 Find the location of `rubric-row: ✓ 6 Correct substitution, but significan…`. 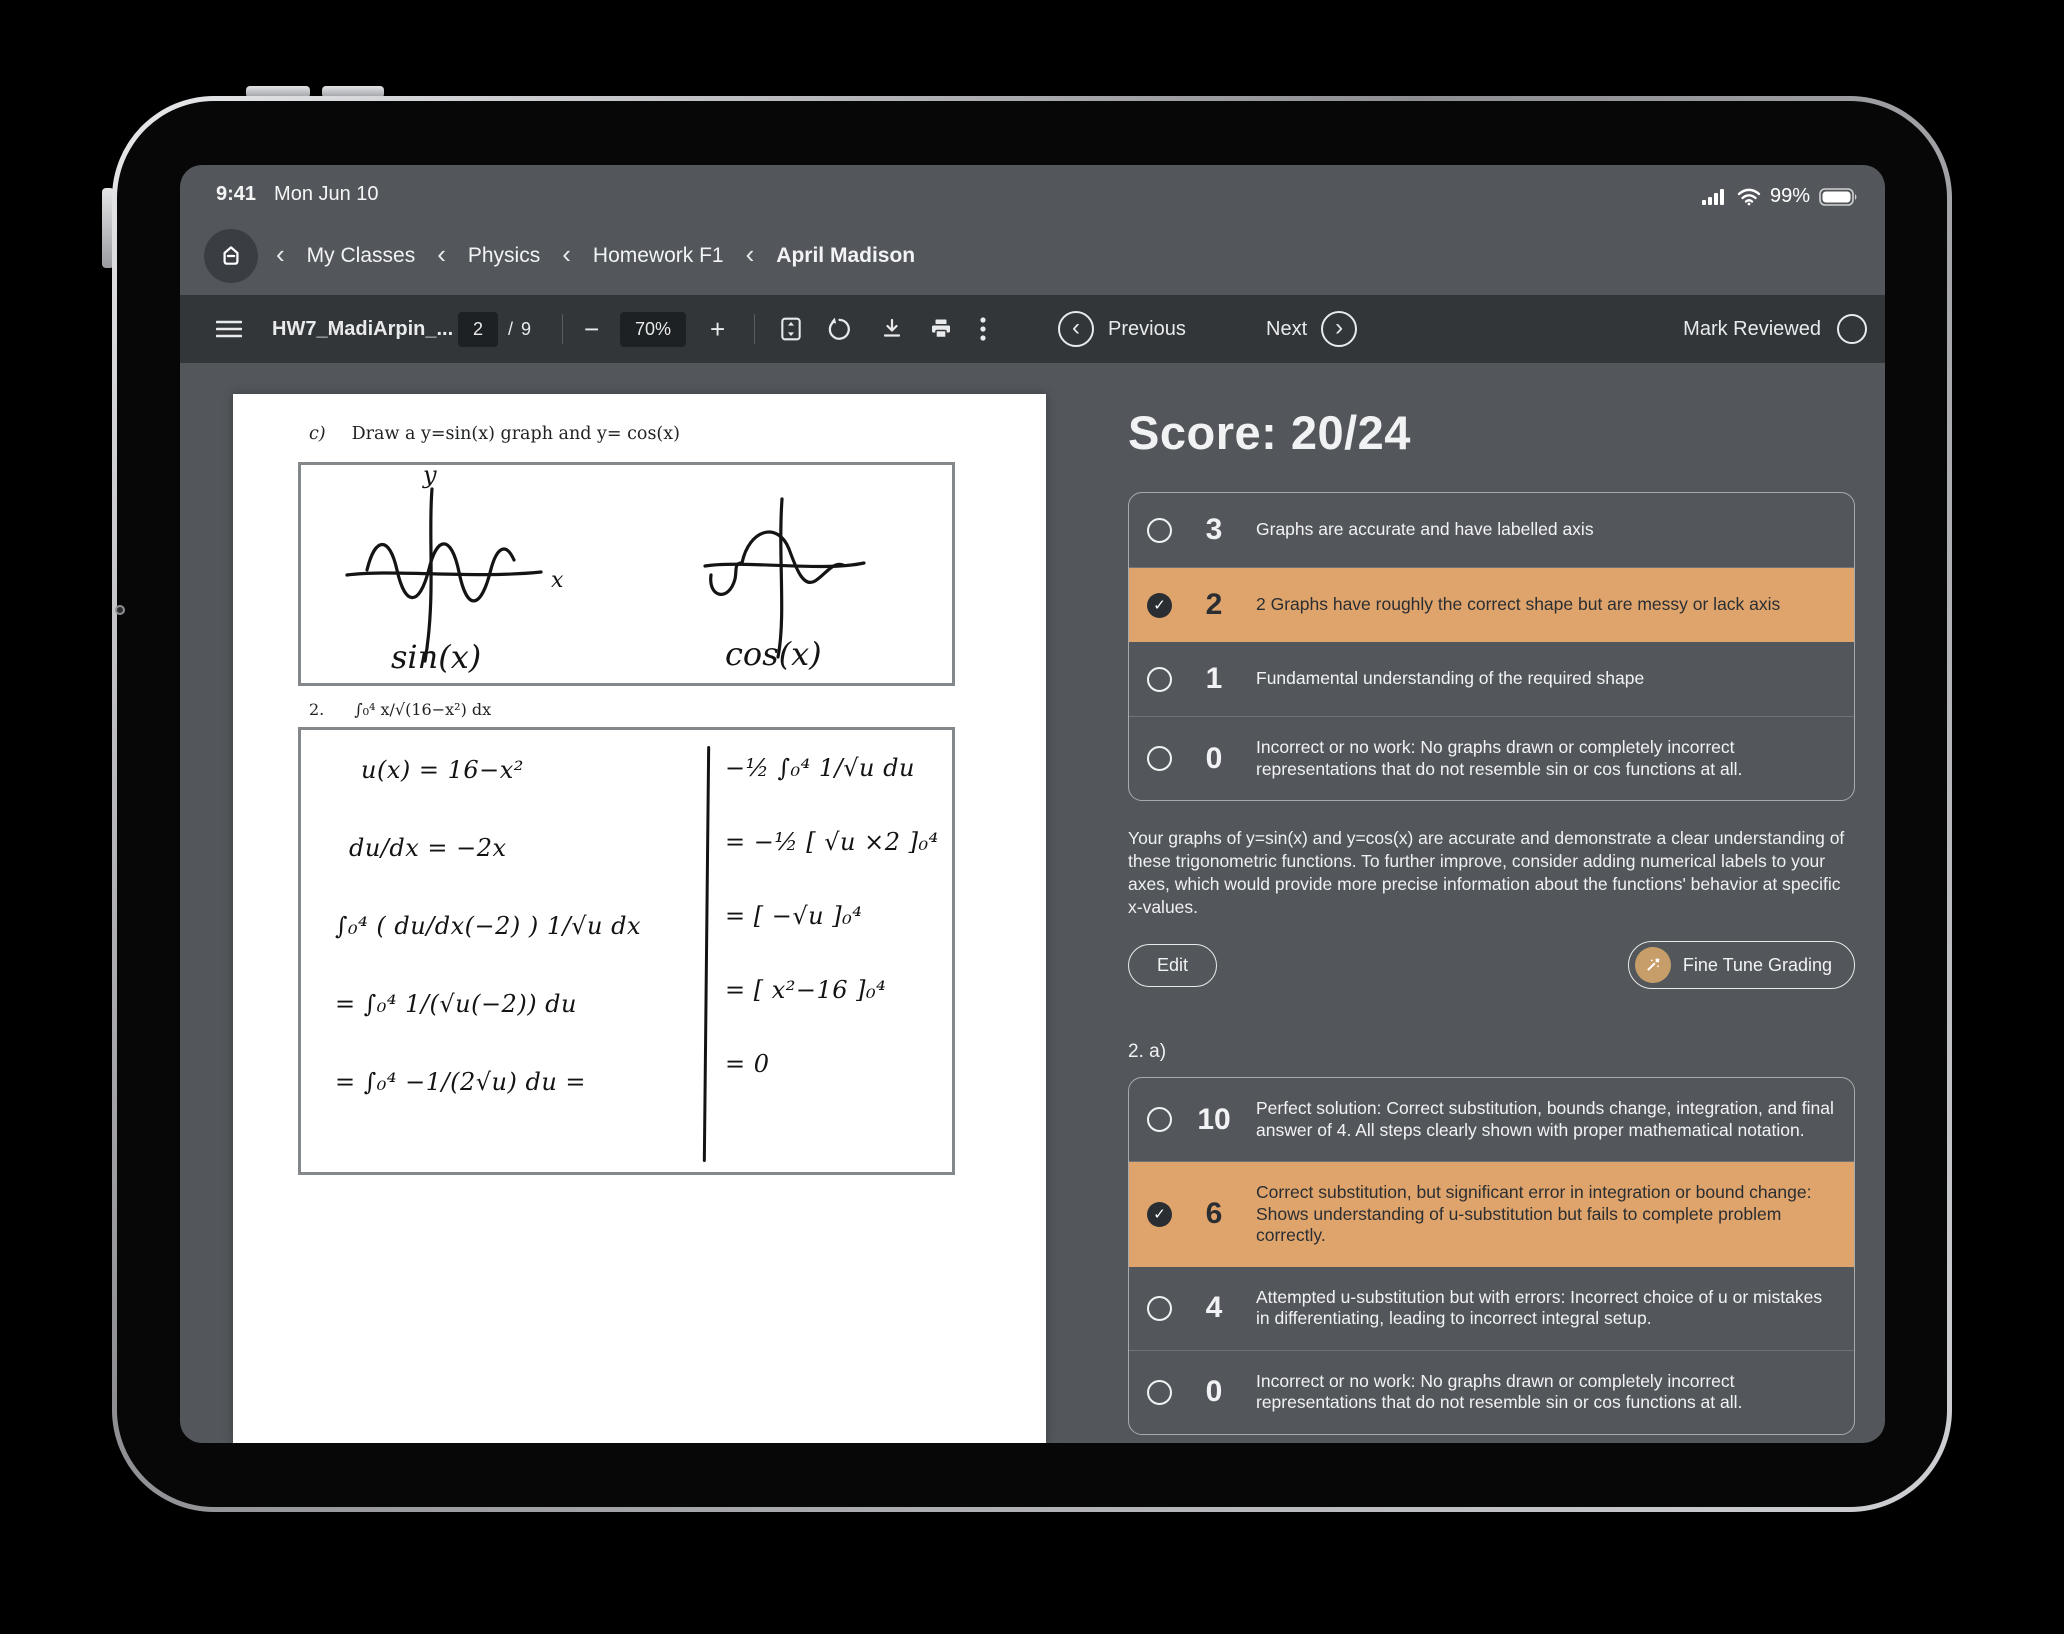

rubric-row: ✓ 6 Correct substitution, but significan… is located at coordinates (1491, 1214).